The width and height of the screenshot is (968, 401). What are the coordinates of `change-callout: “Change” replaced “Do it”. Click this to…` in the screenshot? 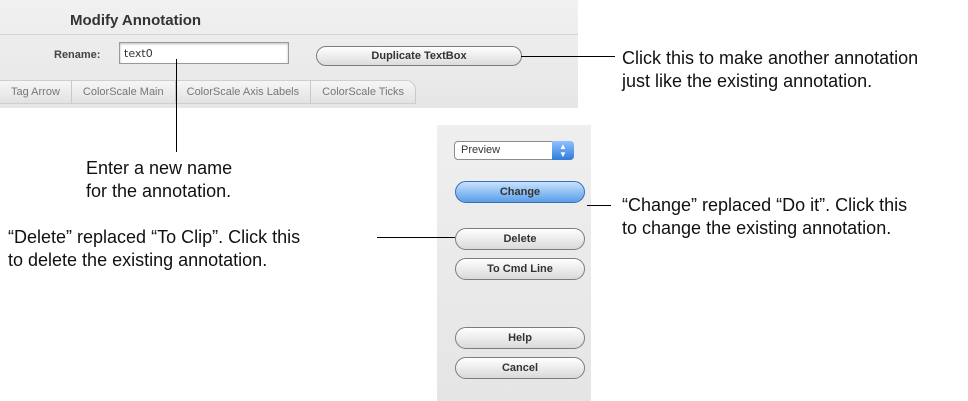 It's located at (764, 217).